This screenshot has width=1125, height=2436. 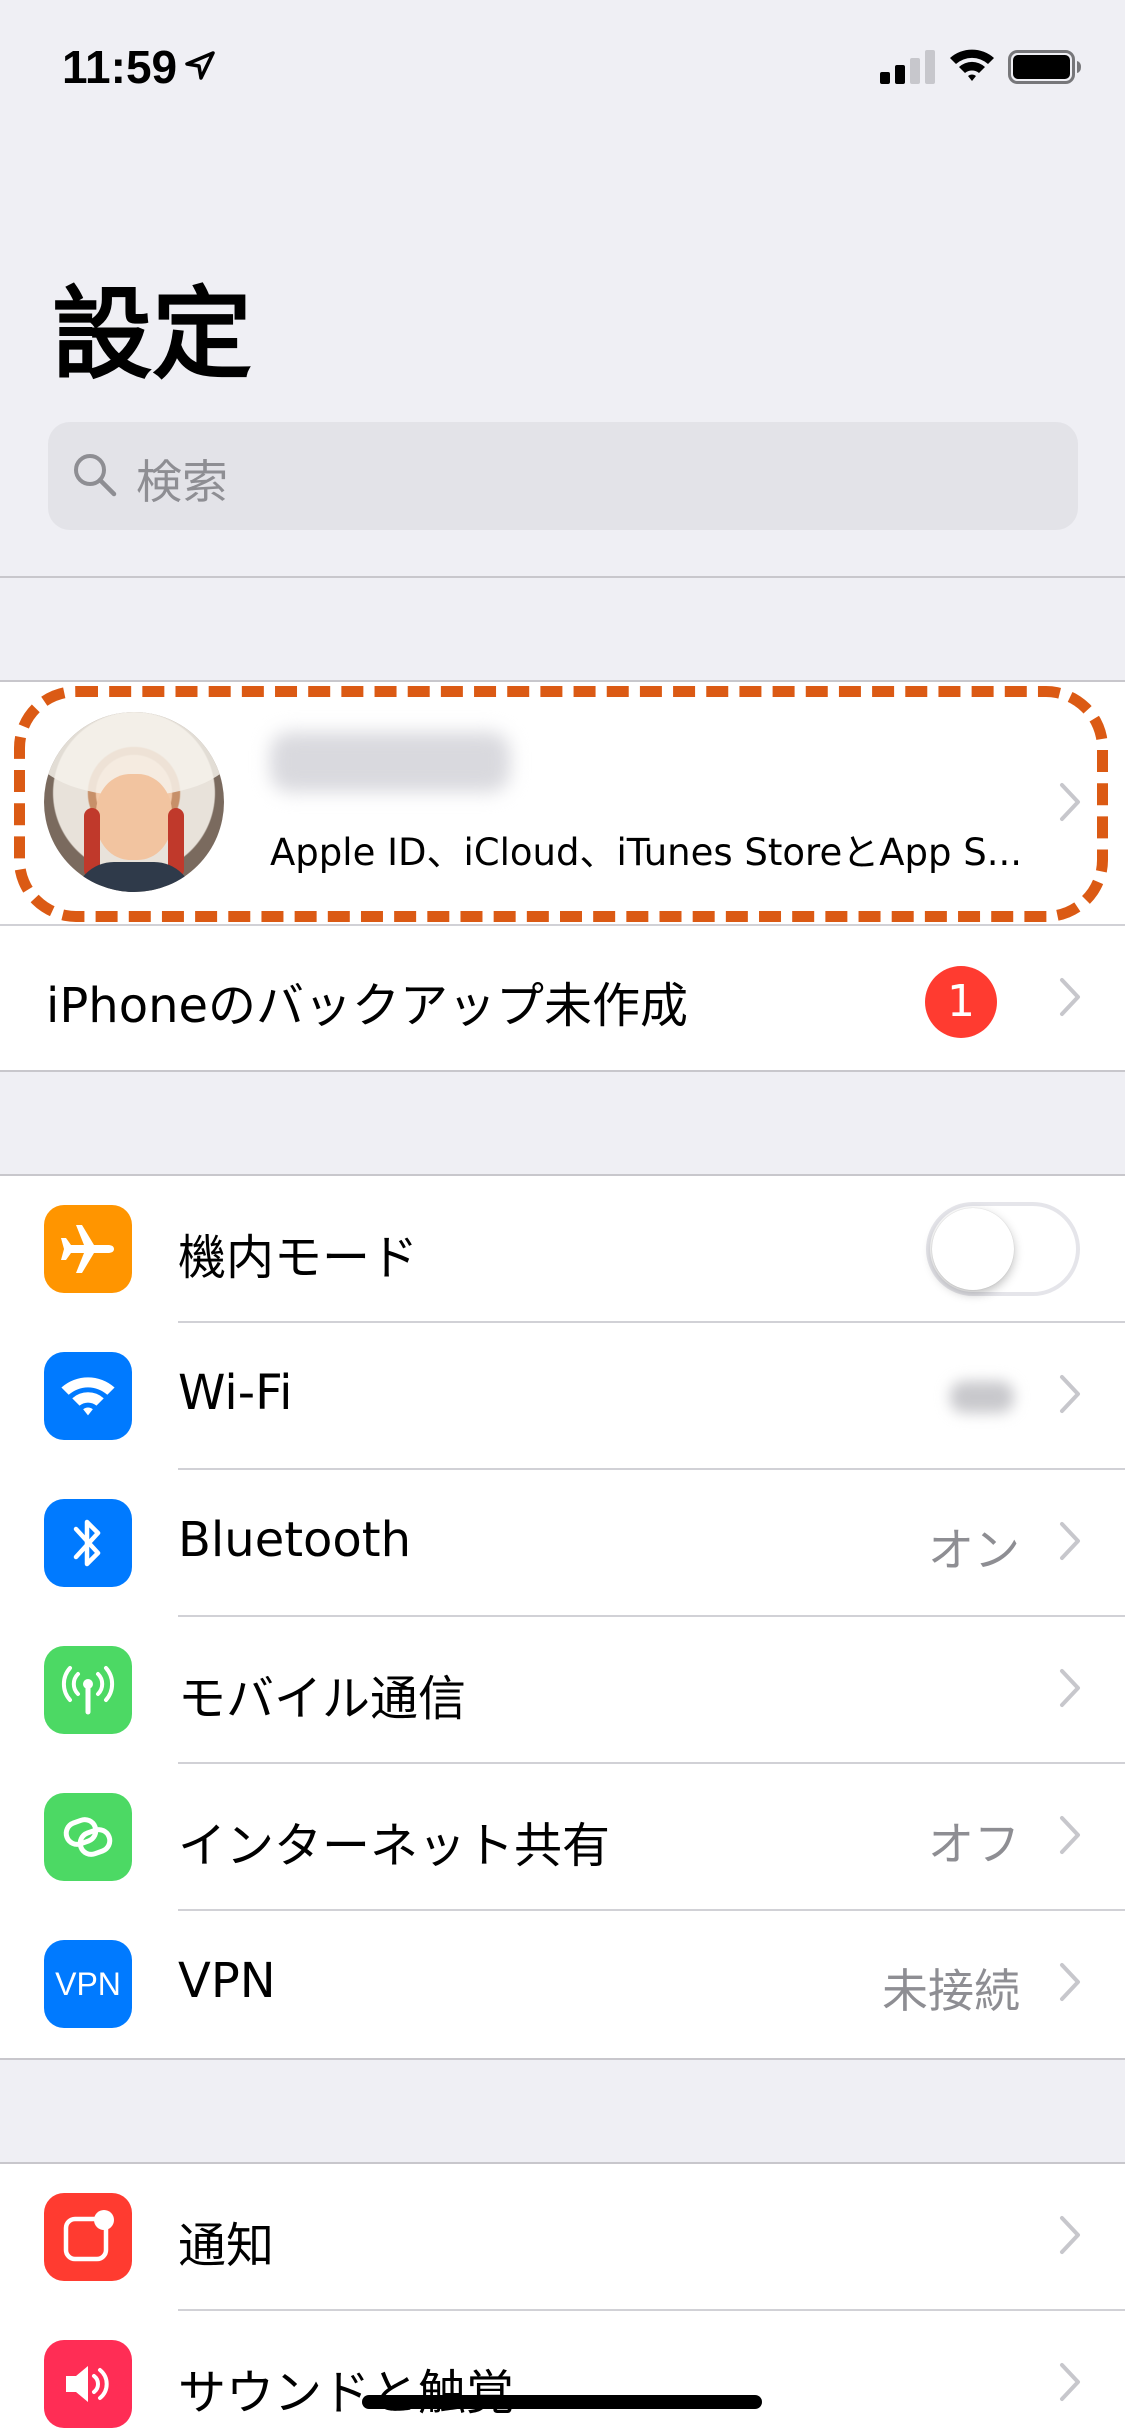 I want to click on battery-icon, so click(x=1045, y=69).